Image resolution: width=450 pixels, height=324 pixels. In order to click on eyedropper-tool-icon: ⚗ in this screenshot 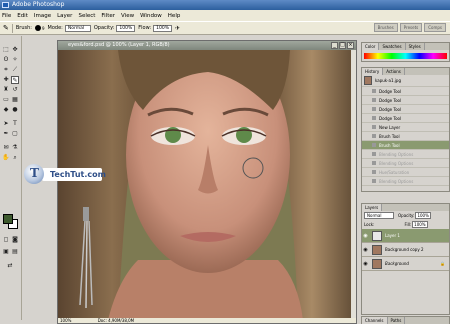, I will do `click(15, 148)`.